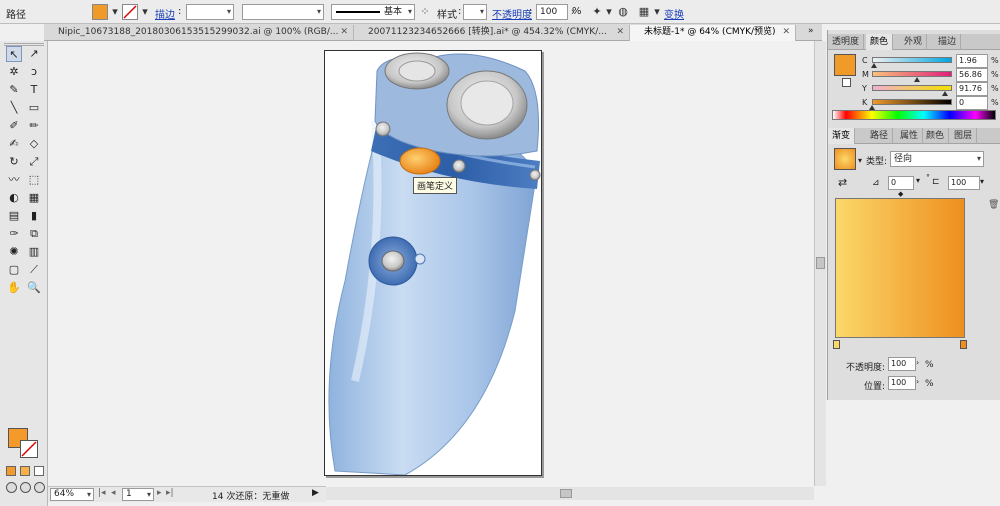 This screenshot has height=506, width=1000. What do you see at coordinates (914, 115) in the screenshot?
I see `color-spectrum-bar` at bounding box center [914, 115].